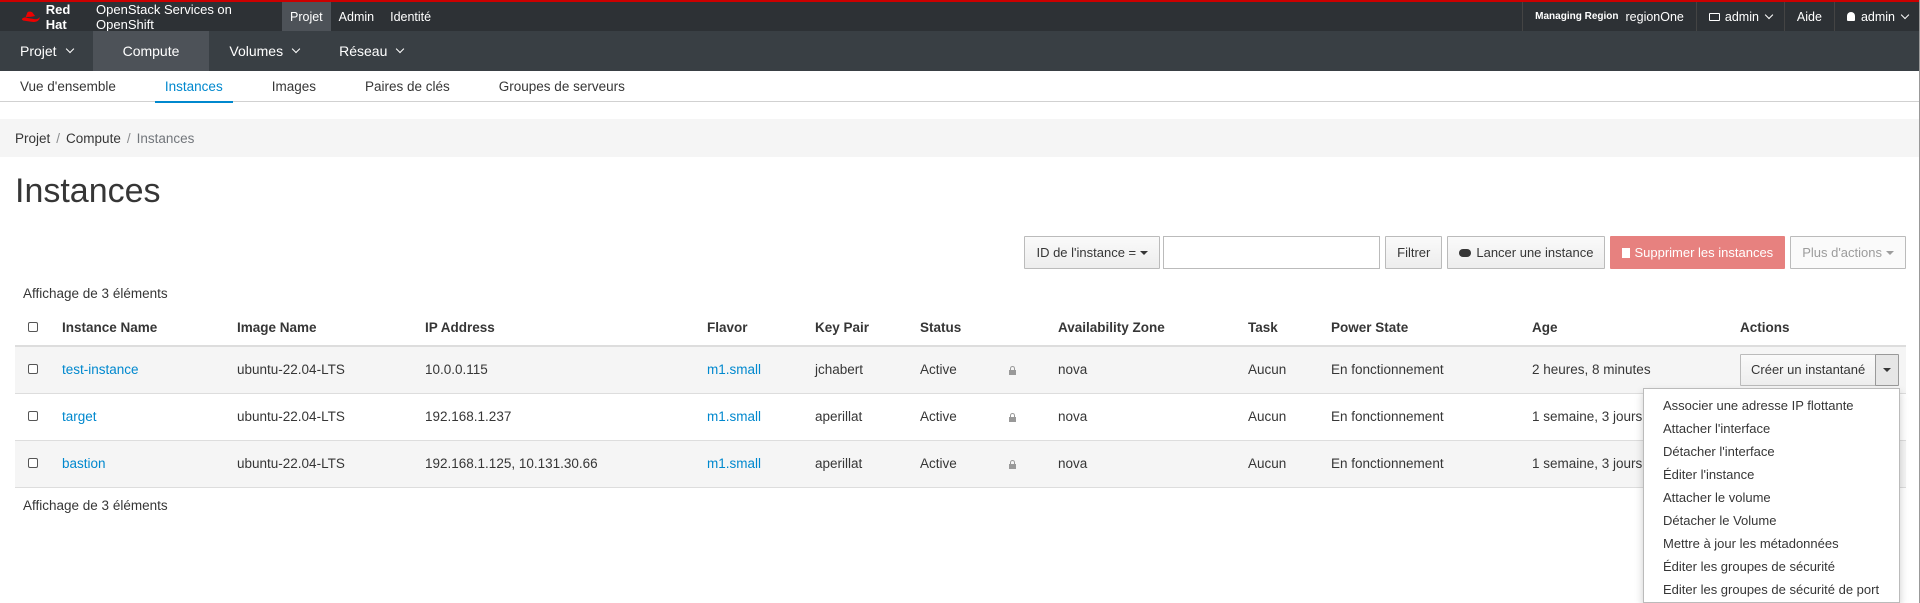 The width and height of the screenshot is (1920, 603). I want to click on item-count-top: Affichage de 3 éléments, so click(95, 293).